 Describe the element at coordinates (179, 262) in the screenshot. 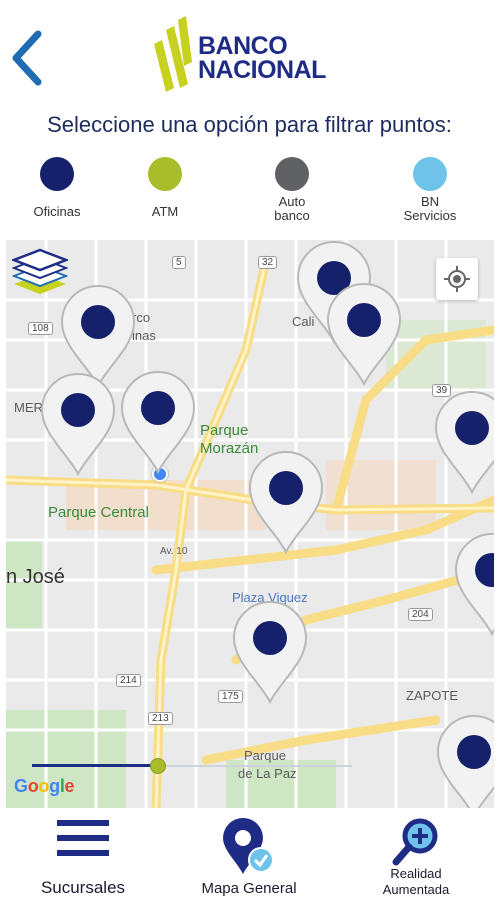

I see `route-shield: 5` at that location.